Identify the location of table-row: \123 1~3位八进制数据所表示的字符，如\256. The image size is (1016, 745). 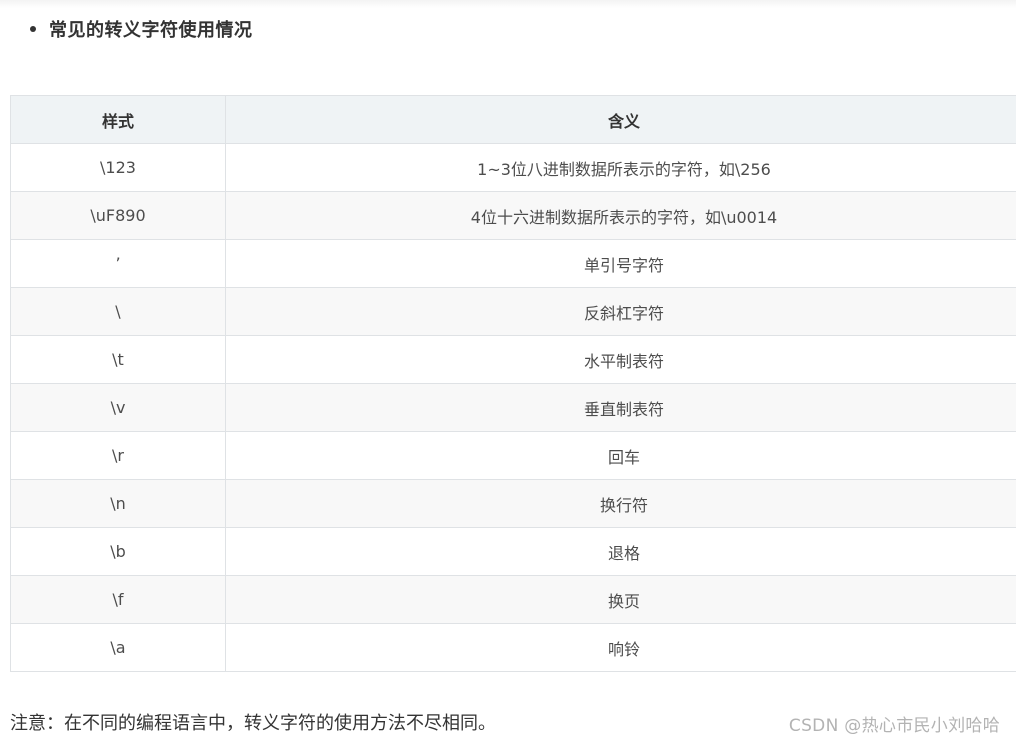
(513, 167).